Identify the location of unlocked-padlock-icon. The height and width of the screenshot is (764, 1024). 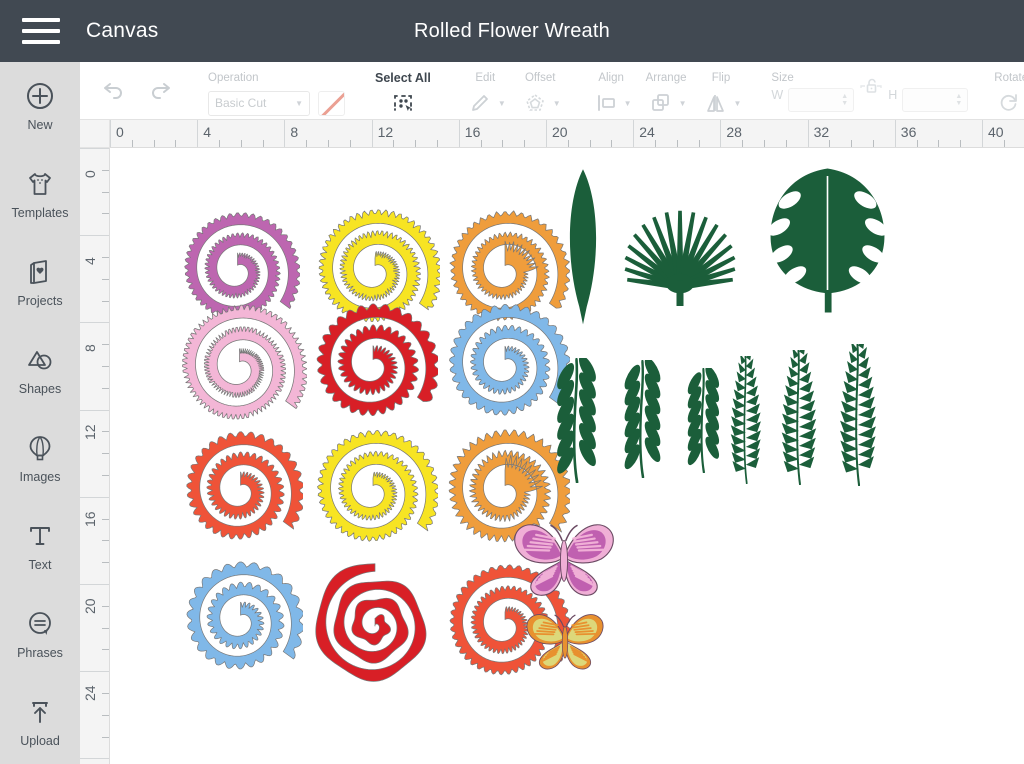
(871, 90).